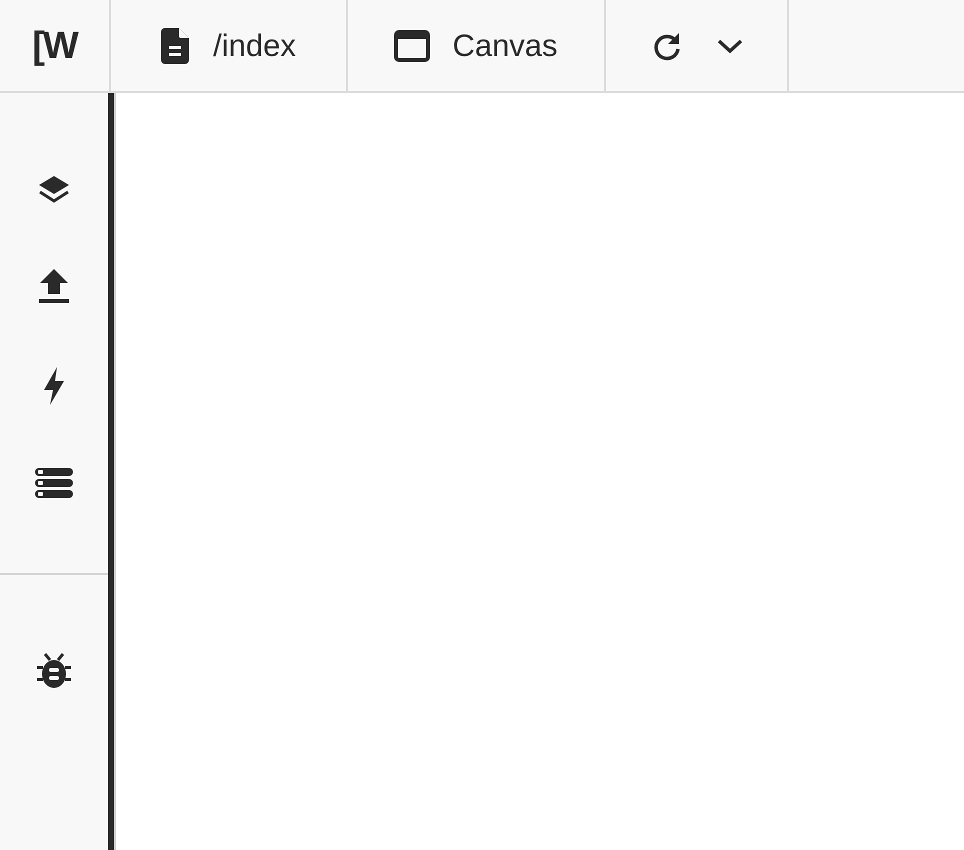 The width and height of the screenshot is (964, 850). What do you see at coordinates (229, 45) in the screenshot?
I see `tab: /index` at bounding box center [229, 45].